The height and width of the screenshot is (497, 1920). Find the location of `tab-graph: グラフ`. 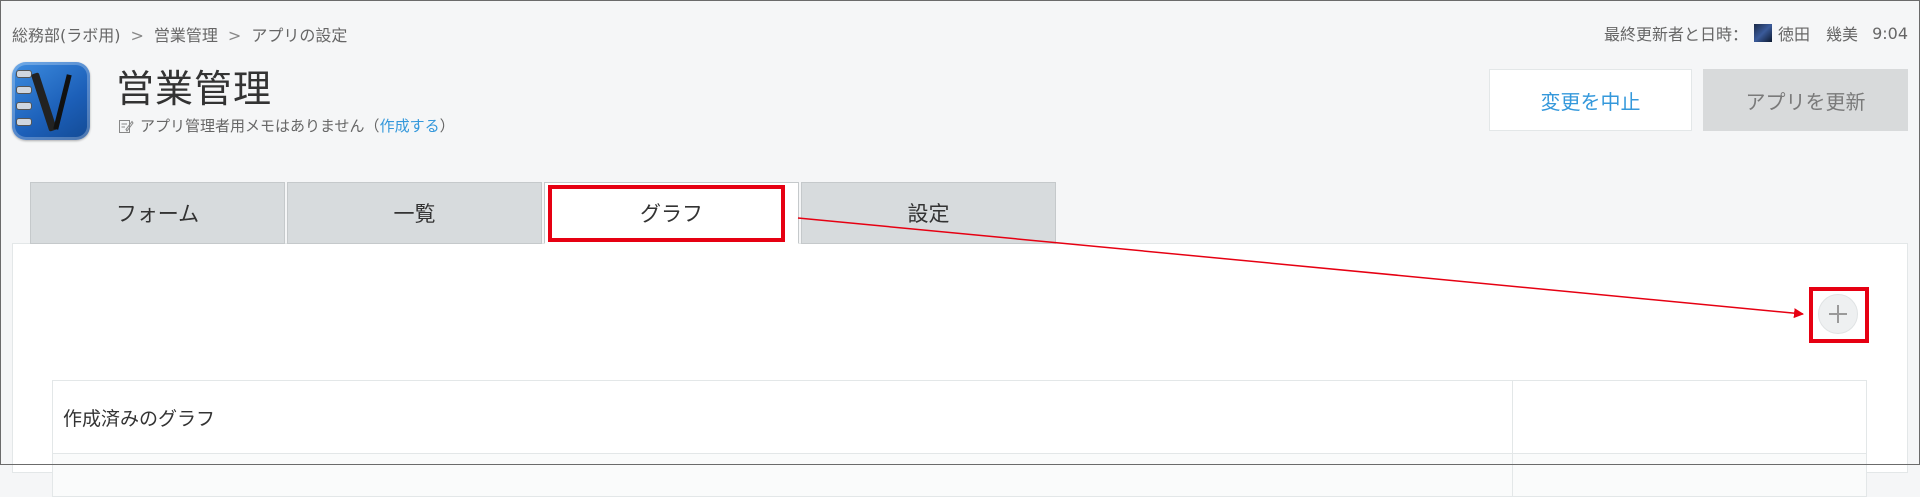

tab-graph: グラフ is located at coordinates (671, 213).